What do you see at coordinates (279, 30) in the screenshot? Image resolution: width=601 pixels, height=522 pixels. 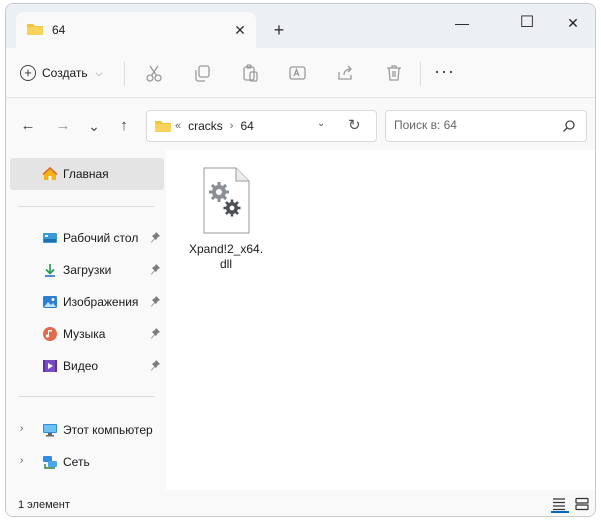 I see `new-tab-button: +` at bounding box center [279, 30].